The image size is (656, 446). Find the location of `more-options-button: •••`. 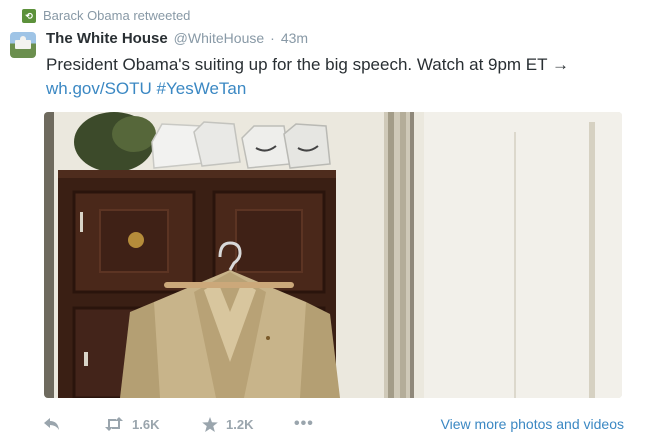

more-options-button: ••• is located at coordinates (314, 424).